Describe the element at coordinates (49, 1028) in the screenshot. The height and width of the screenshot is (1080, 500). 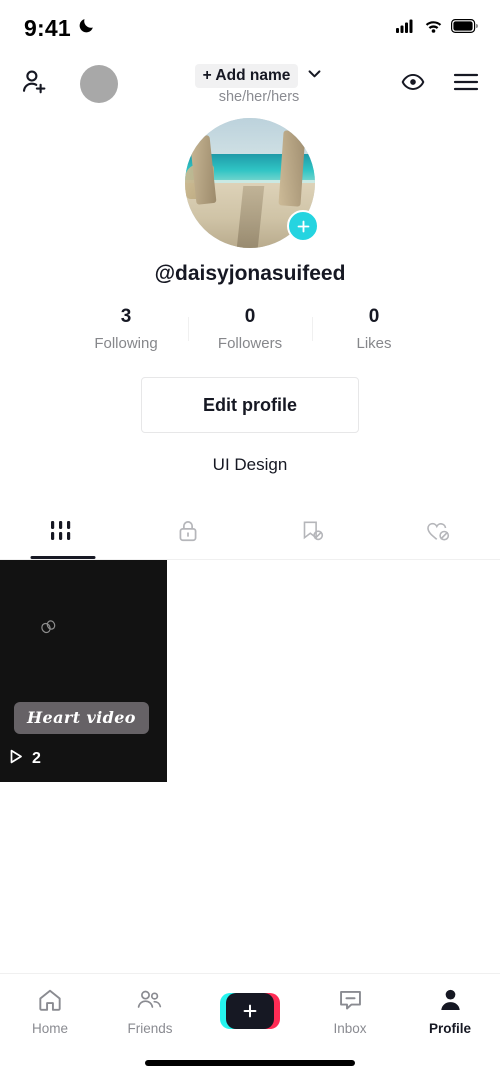
I see `nav-label-home: Home` at that location.